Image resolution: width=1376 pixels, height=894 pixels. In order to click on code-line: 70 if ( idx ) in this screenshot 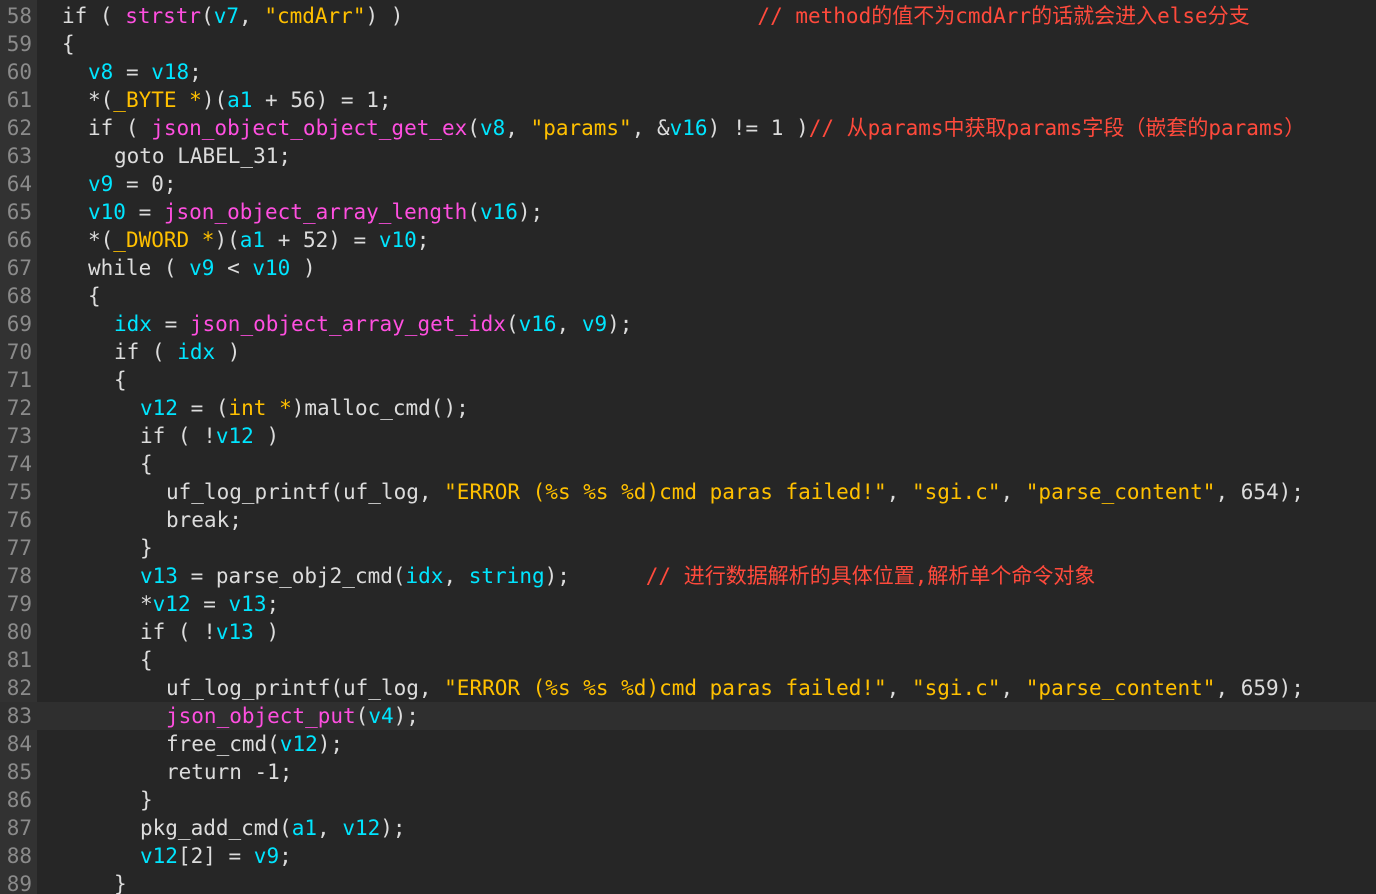, I will do `click(688, 352)`.